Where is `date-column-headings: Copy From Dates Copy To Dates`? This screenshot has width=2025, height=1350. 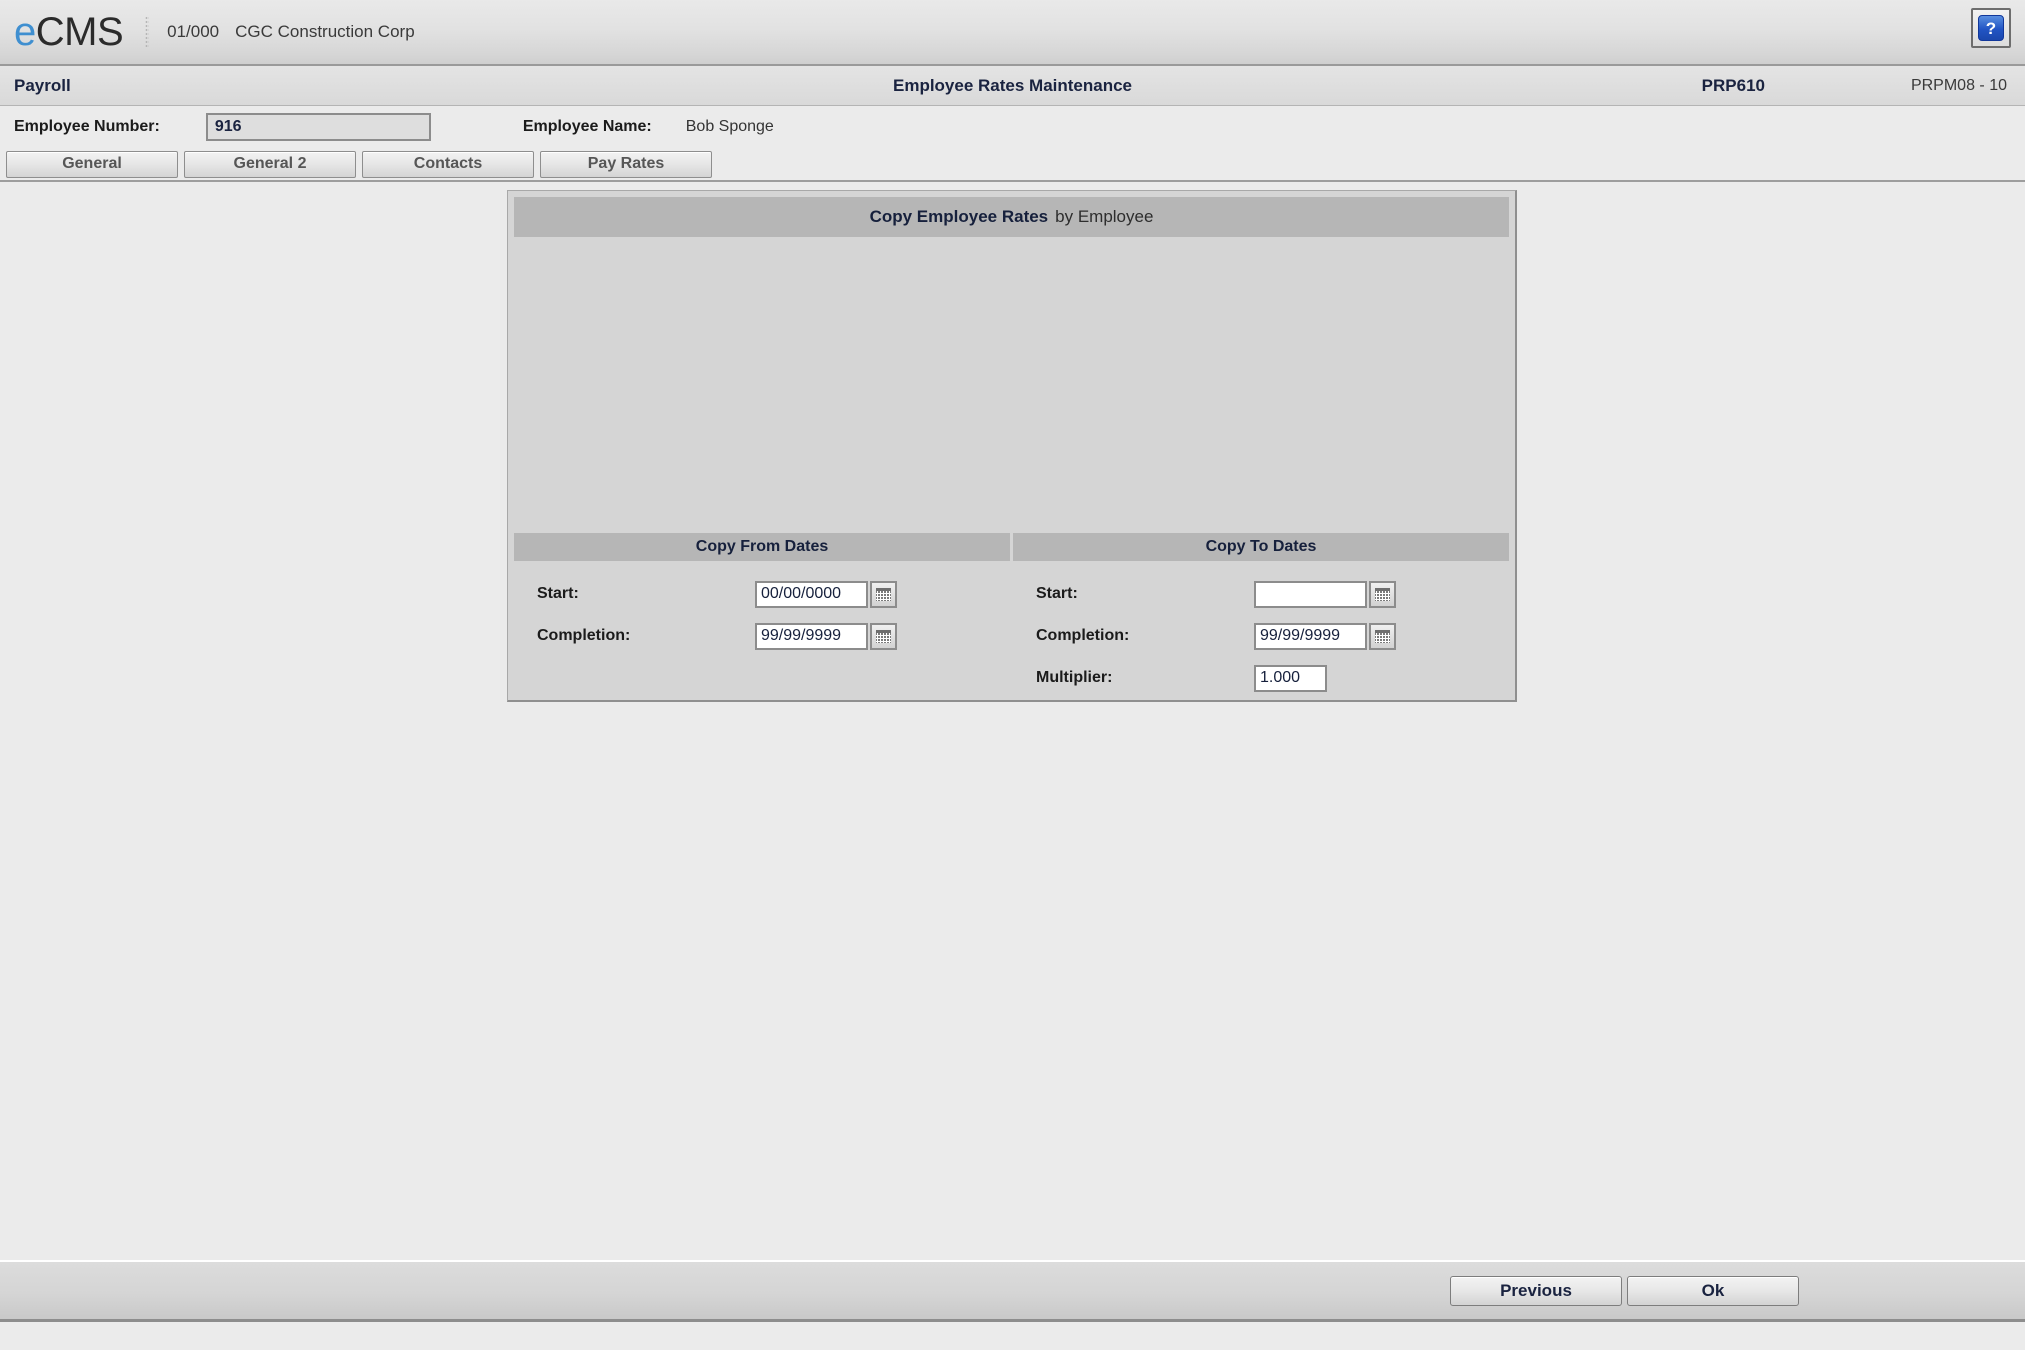
date-column-headings: Copy From Dates Copy To Dates is located at coordinates (1011, 547).